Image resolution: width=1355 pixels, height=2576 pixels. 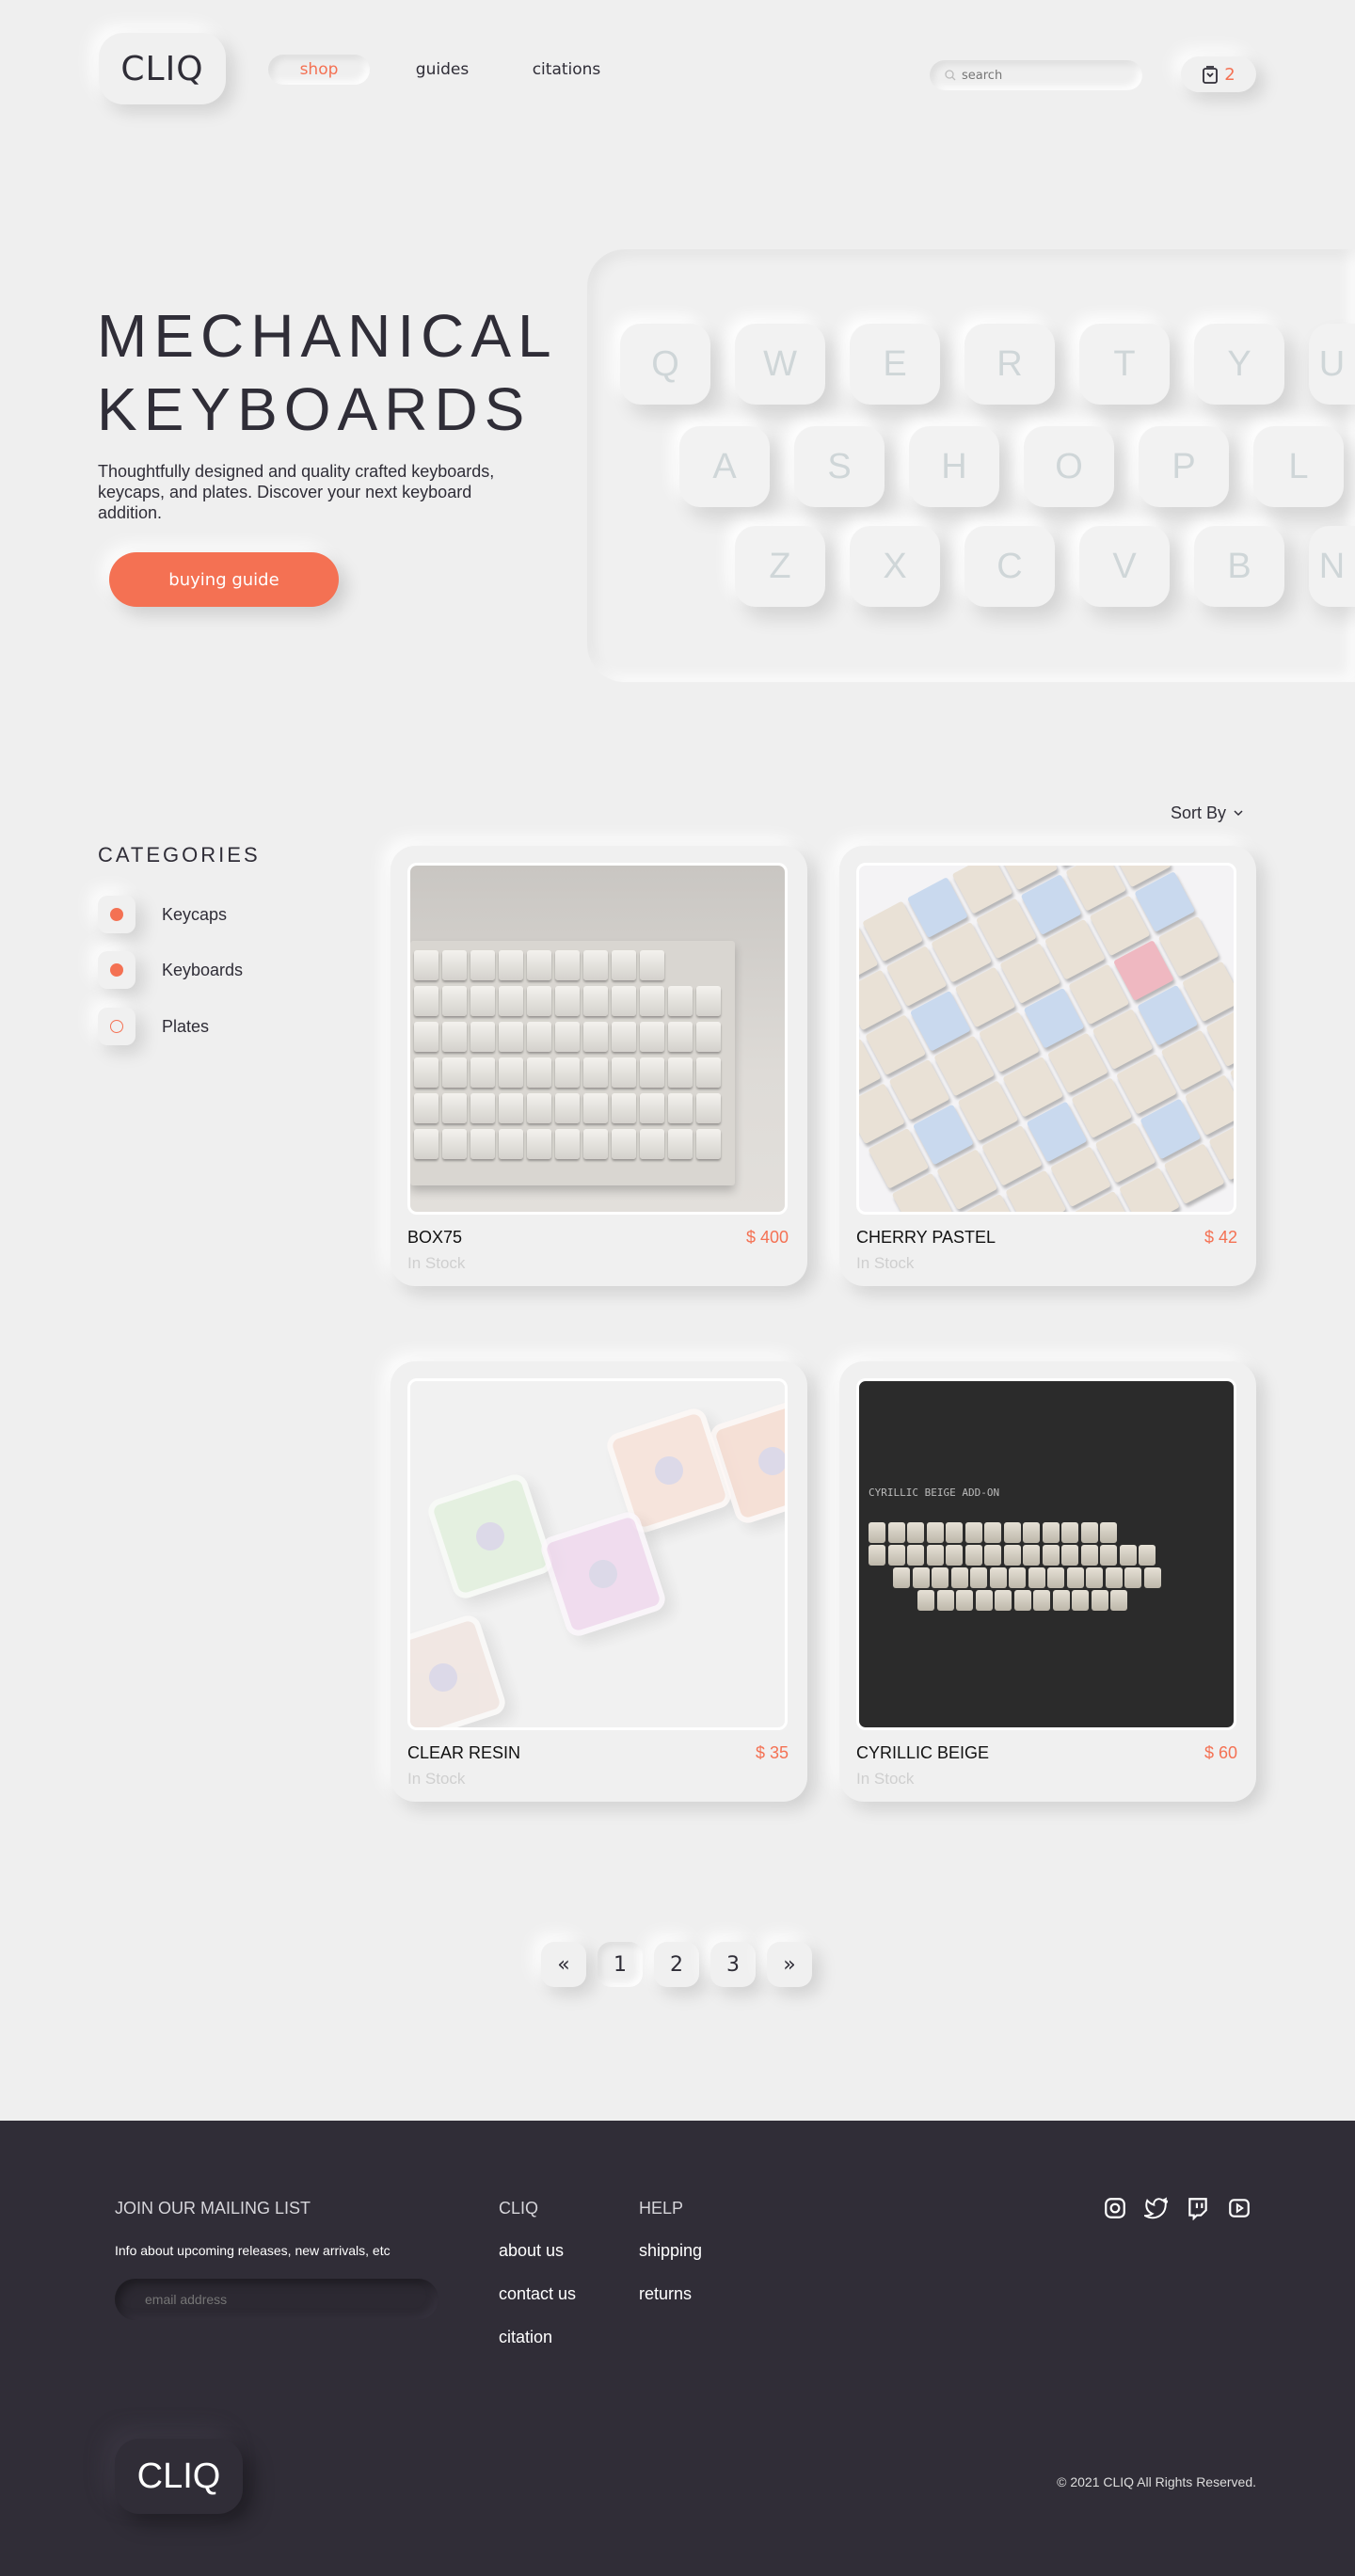 I want to click on checked-dot-icon, so click(x=117, y=914).